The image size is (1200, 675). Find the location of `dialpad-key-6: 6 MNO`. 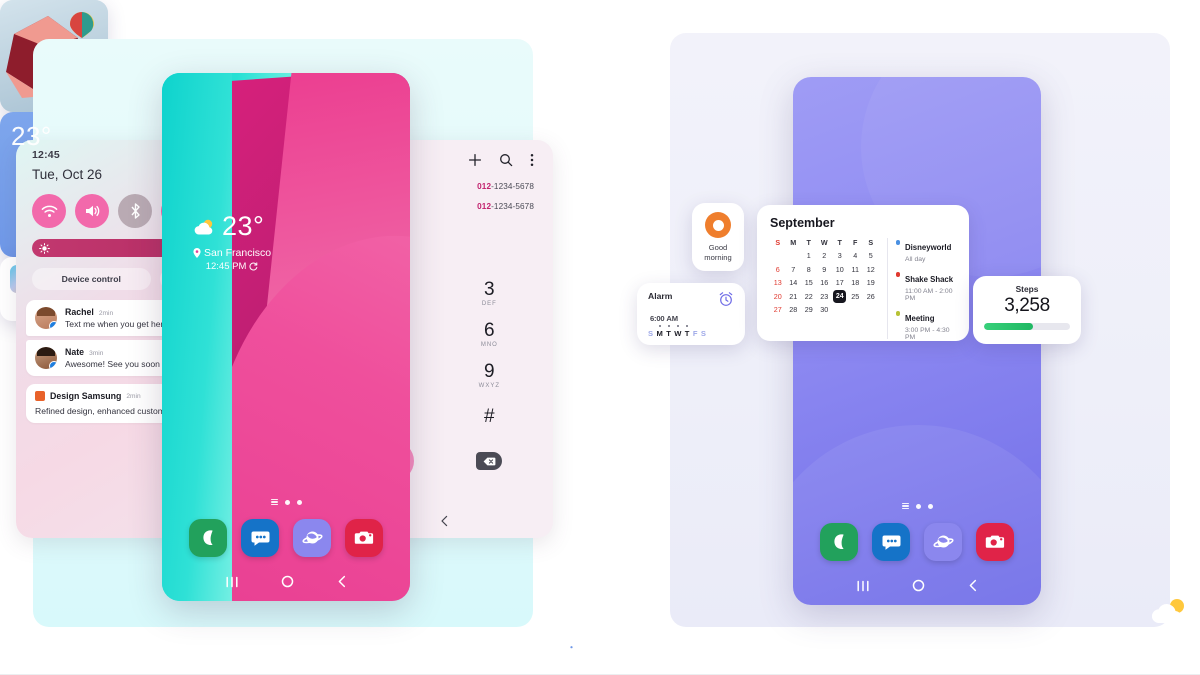

dialpad-key-6: 6 MNO is located at coordinates (489, 334).